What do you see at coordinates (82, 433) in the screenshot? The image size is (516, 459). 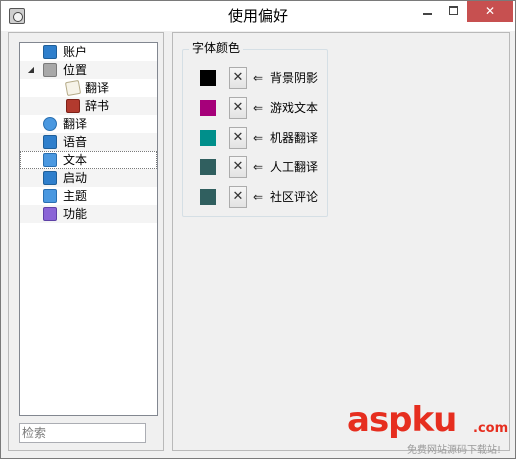 I see `search-input` at bounding box center [82, 433].